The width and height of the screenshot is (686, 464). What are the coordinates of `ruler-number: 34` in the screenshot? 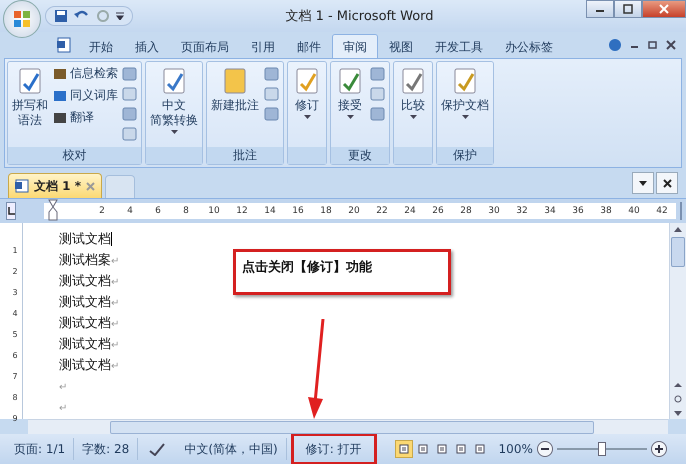 It's located at (550, 211).